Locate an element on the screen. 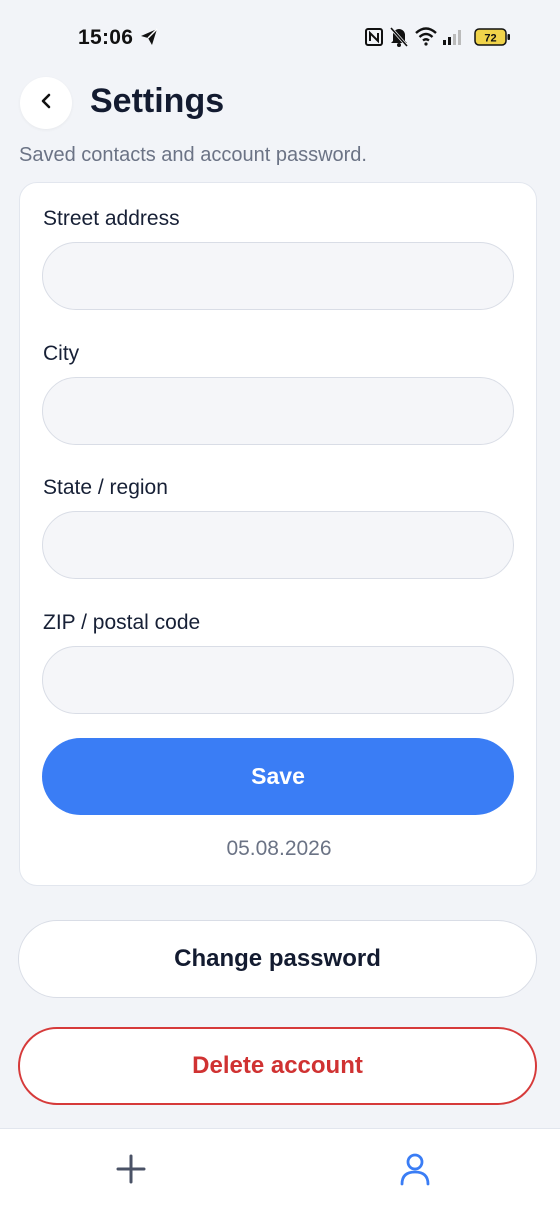 This screenshot has width=560, height=1206. telegram-icon is located at coordinates (149, 39).